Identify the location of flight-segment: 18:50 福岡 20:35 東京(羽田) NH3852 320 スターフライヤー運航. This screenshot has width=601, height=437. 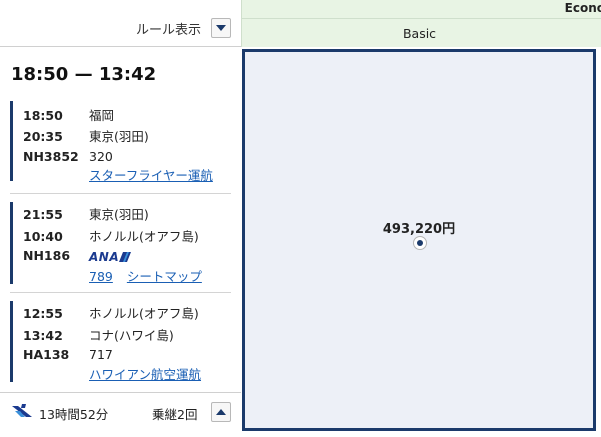
(120, 142).